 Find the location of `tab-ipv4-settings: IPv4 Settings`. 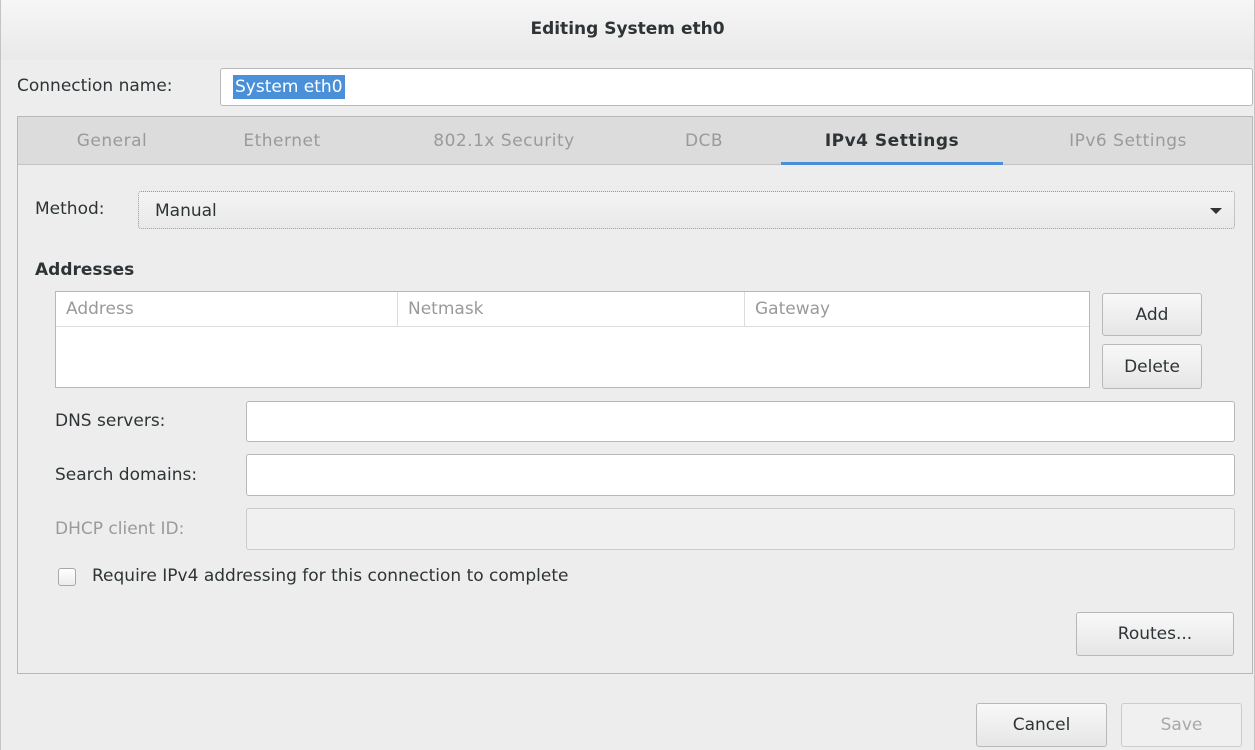

tab-ipv4-settings: IPv4 Settings is located at coordinates (892, 141).